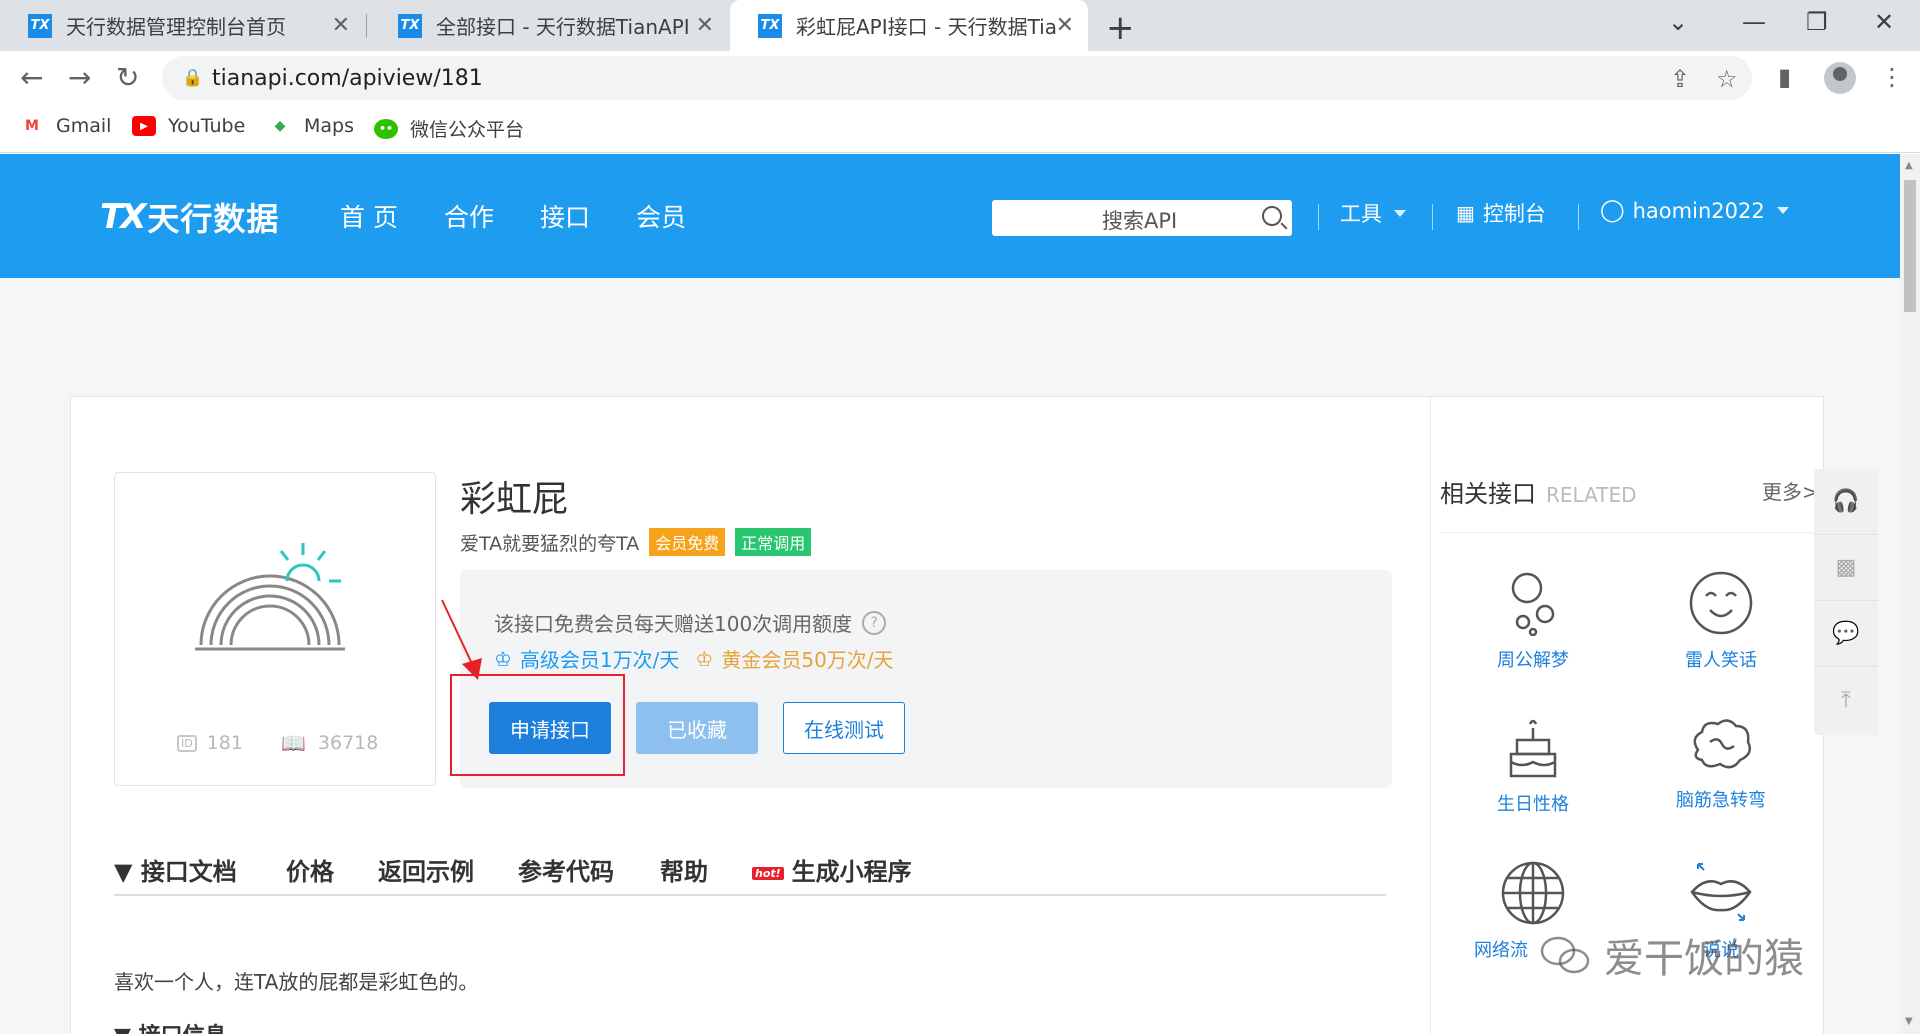 The width and height of the screenshot is (1920, 1034). What do you see at coordinates (1694, 210) in the screenshot?
I see `nav-user-dropdown: ◯ haomin2022` at bounding box center [1694, 210].